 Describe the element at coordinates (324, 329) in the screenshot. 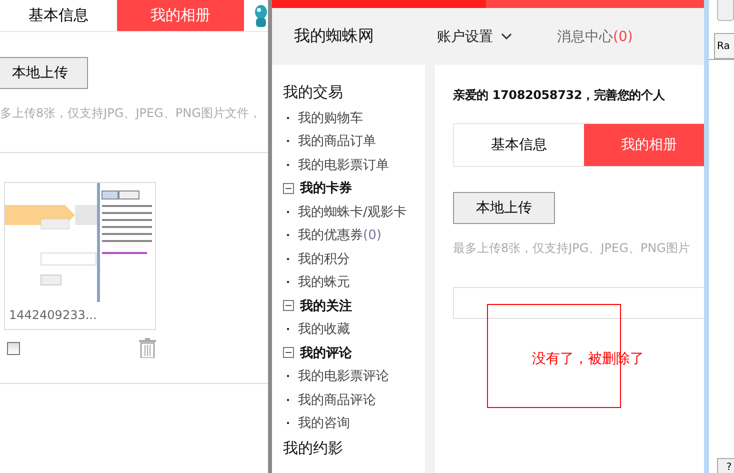

I see `sidebar-link: 我的收藏` at that location.